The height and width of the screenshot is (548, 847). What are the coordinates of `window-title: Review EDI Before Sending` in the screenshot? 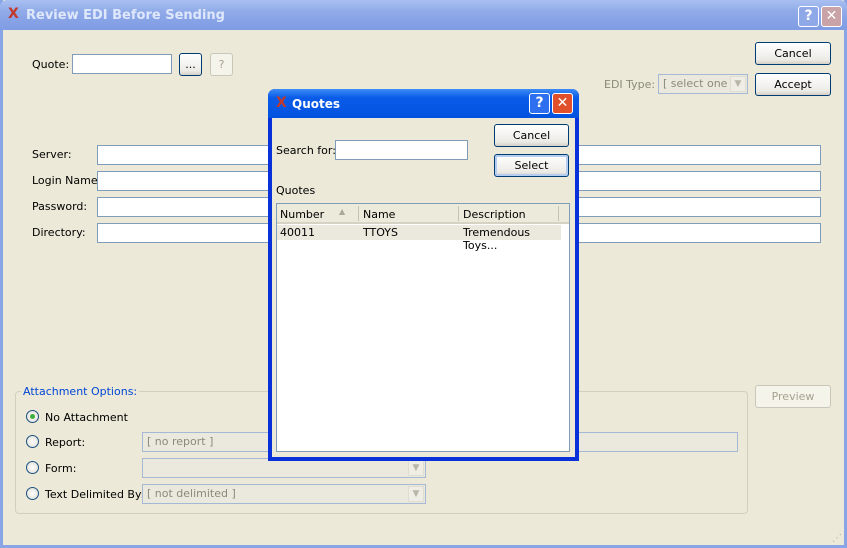 It's located at (125, 15).